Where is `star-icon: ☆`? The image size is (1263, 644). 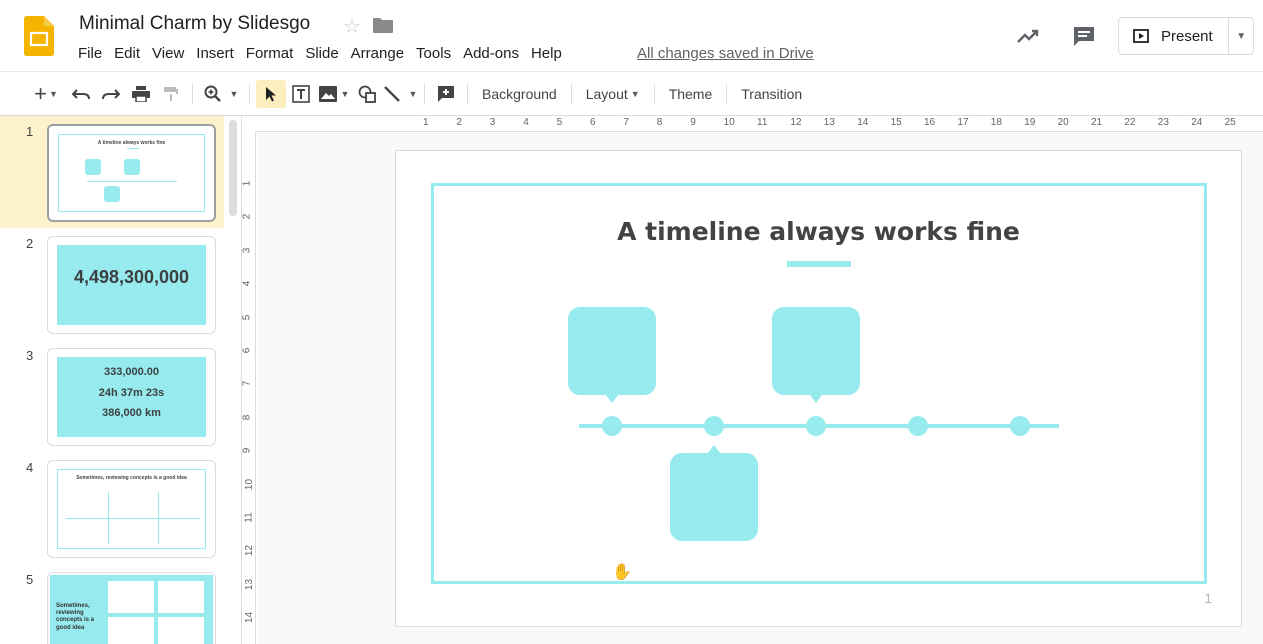 star-icon: ☆ is located at coordinates (352, 26).